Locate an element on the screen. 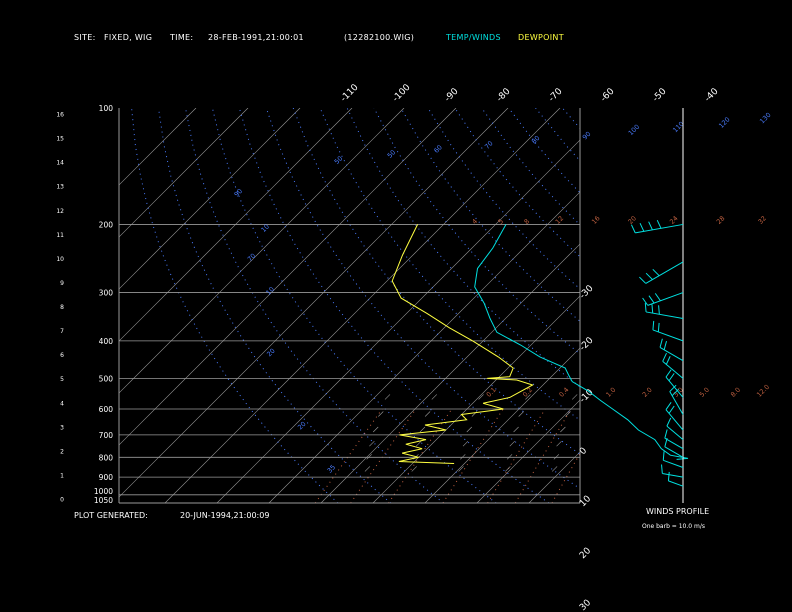  isotherm-label-top: -40 is located at coordinates (712, 95).